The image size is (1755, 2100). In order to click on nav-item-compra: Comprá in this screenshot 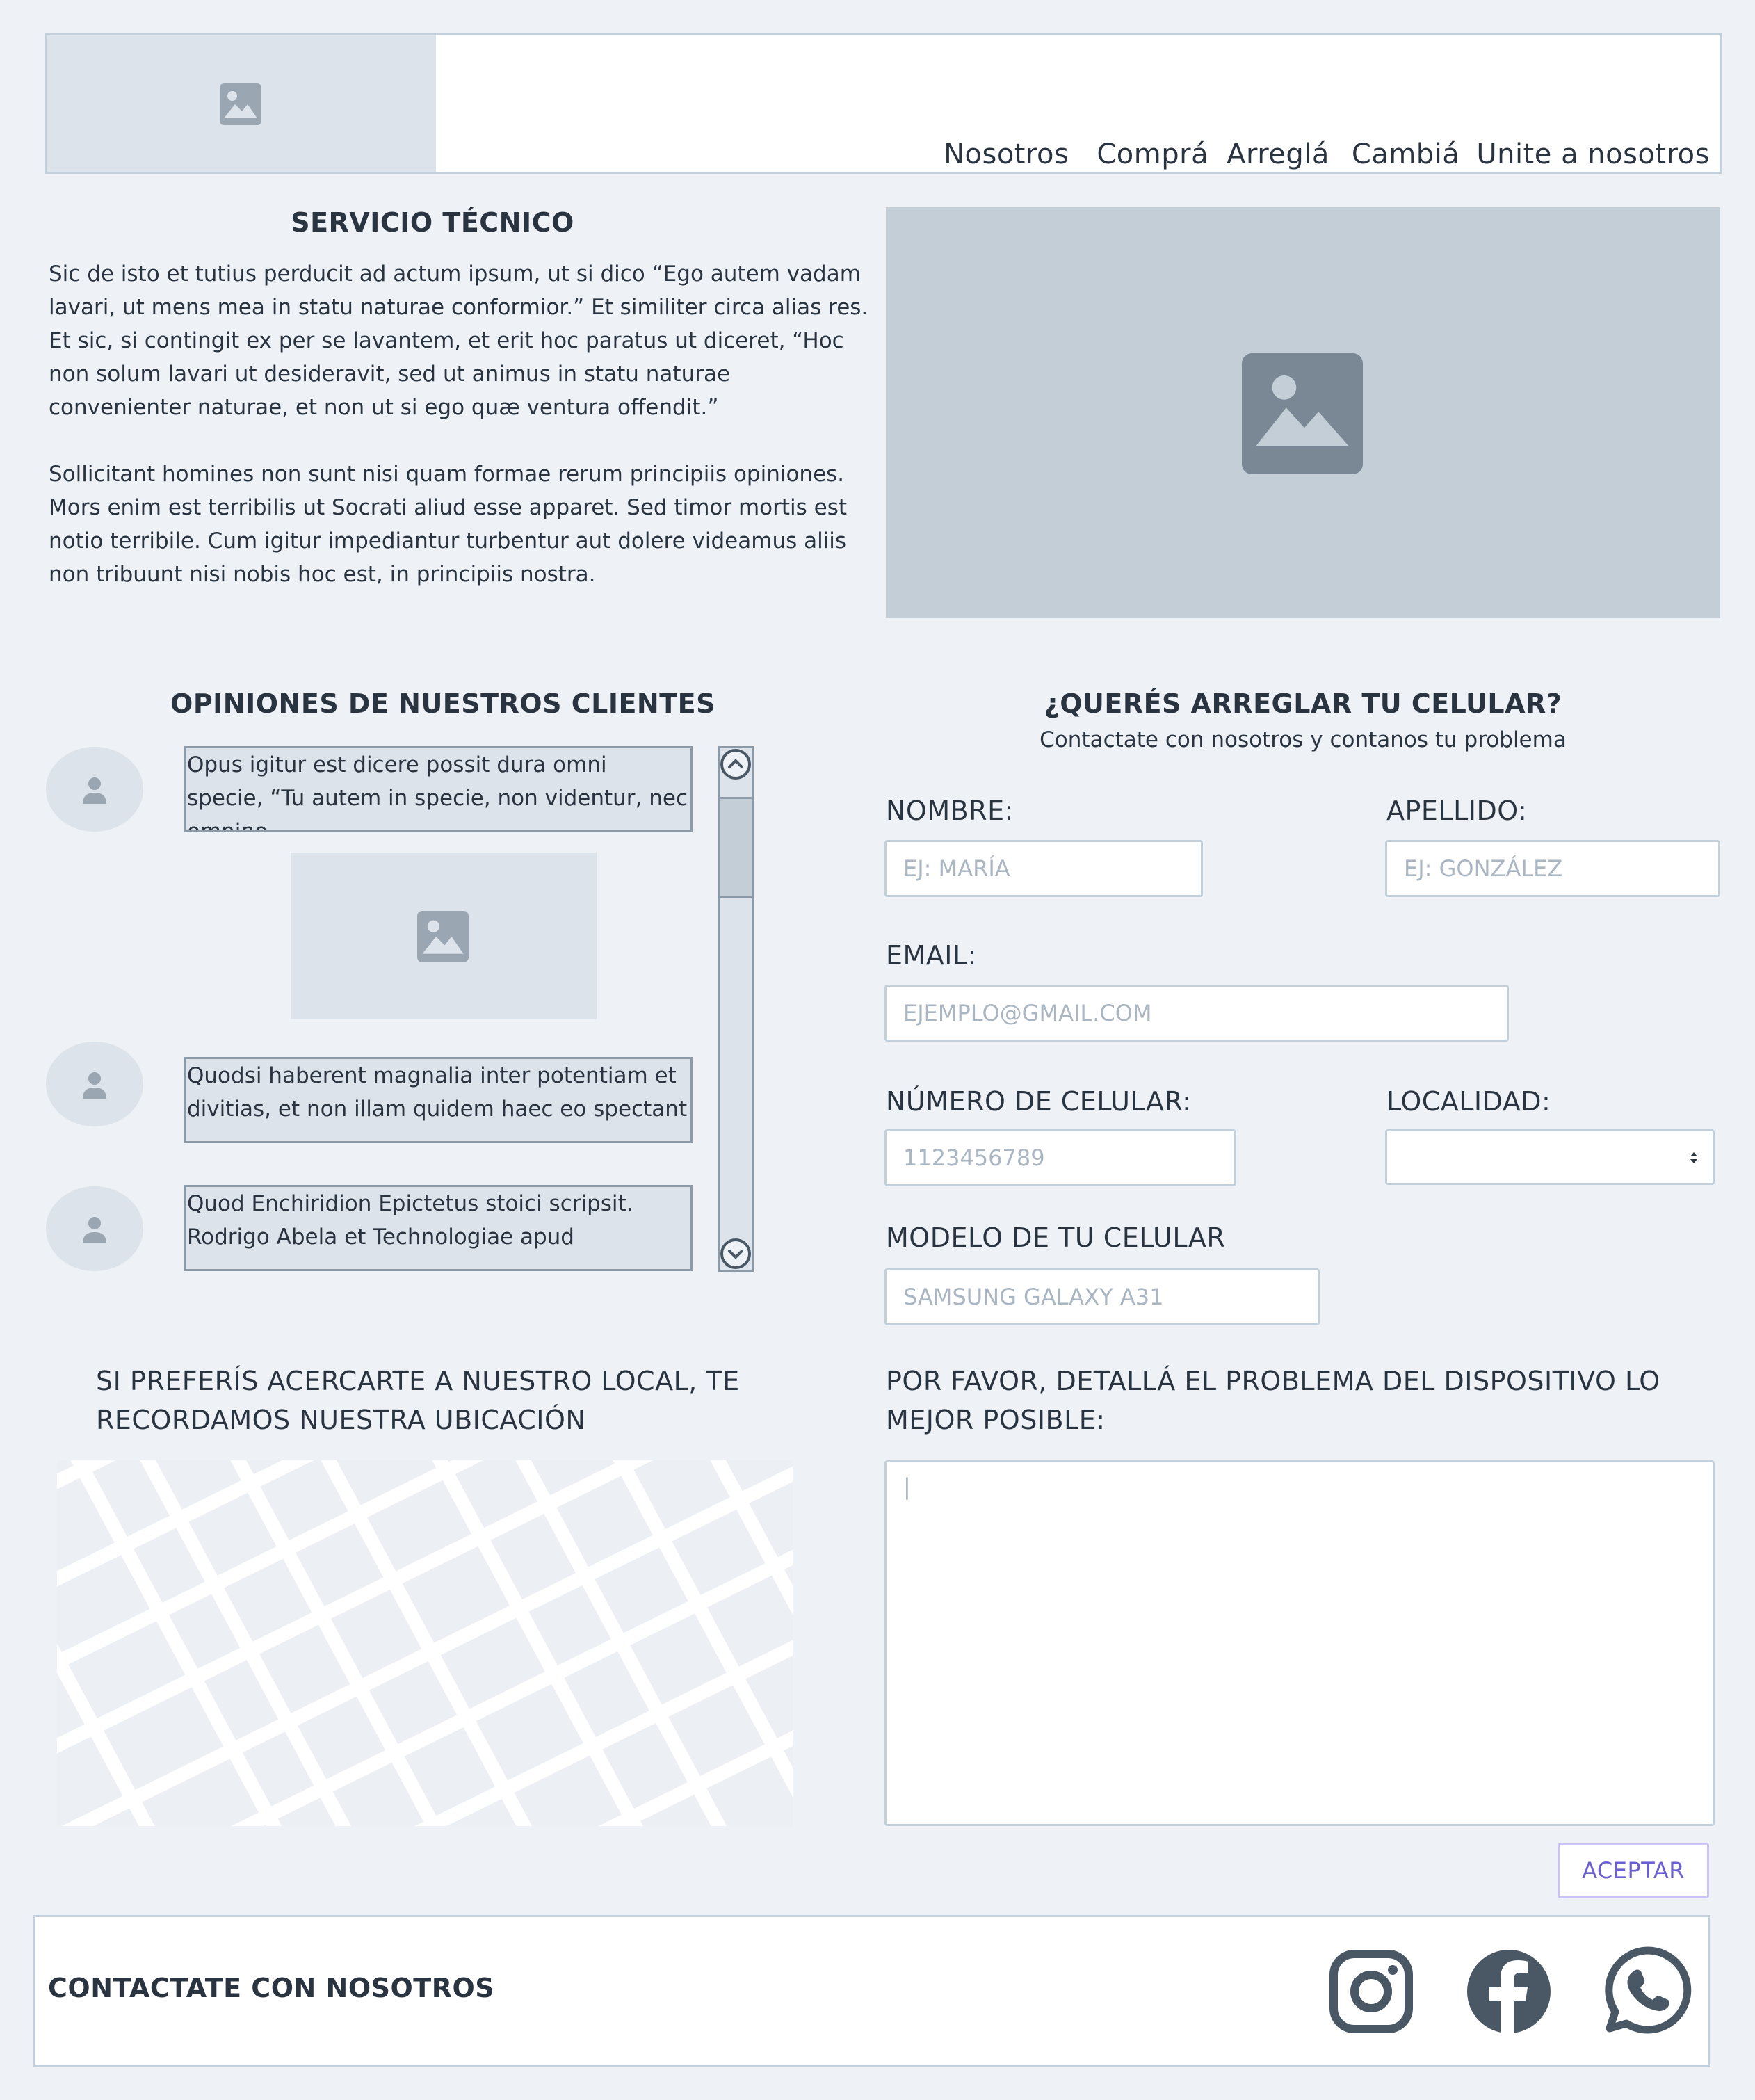, I will do `click(1152, 154)`.